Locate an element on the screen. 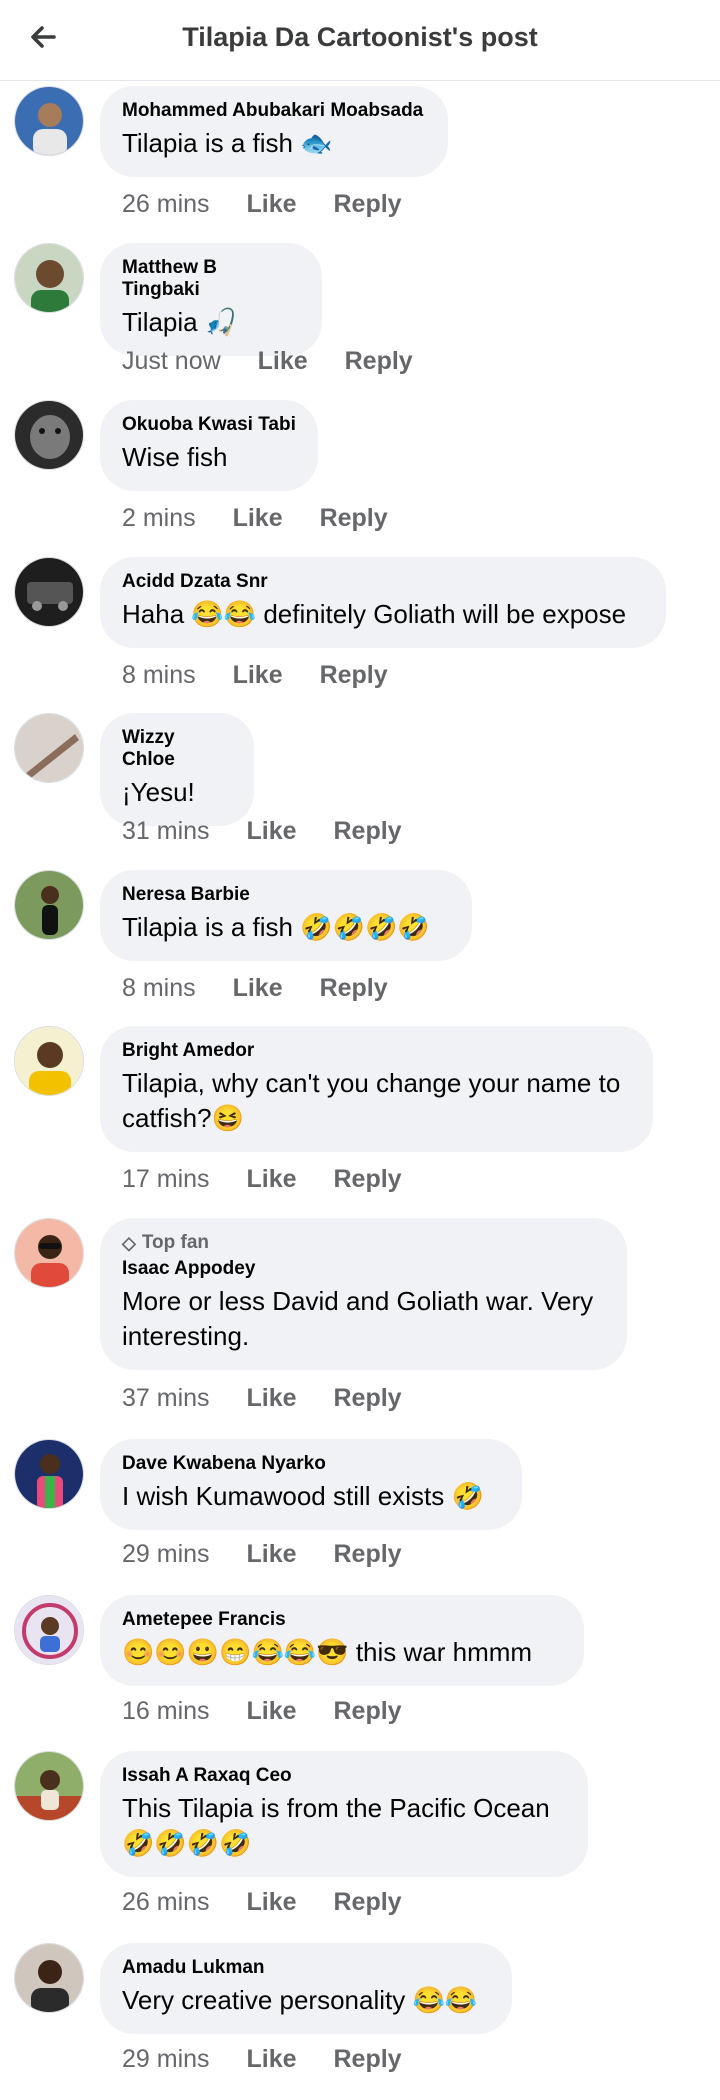  comment-bubble: Okuoba Kwasi Tabi Wise fish is located at coordinates (209, 445).